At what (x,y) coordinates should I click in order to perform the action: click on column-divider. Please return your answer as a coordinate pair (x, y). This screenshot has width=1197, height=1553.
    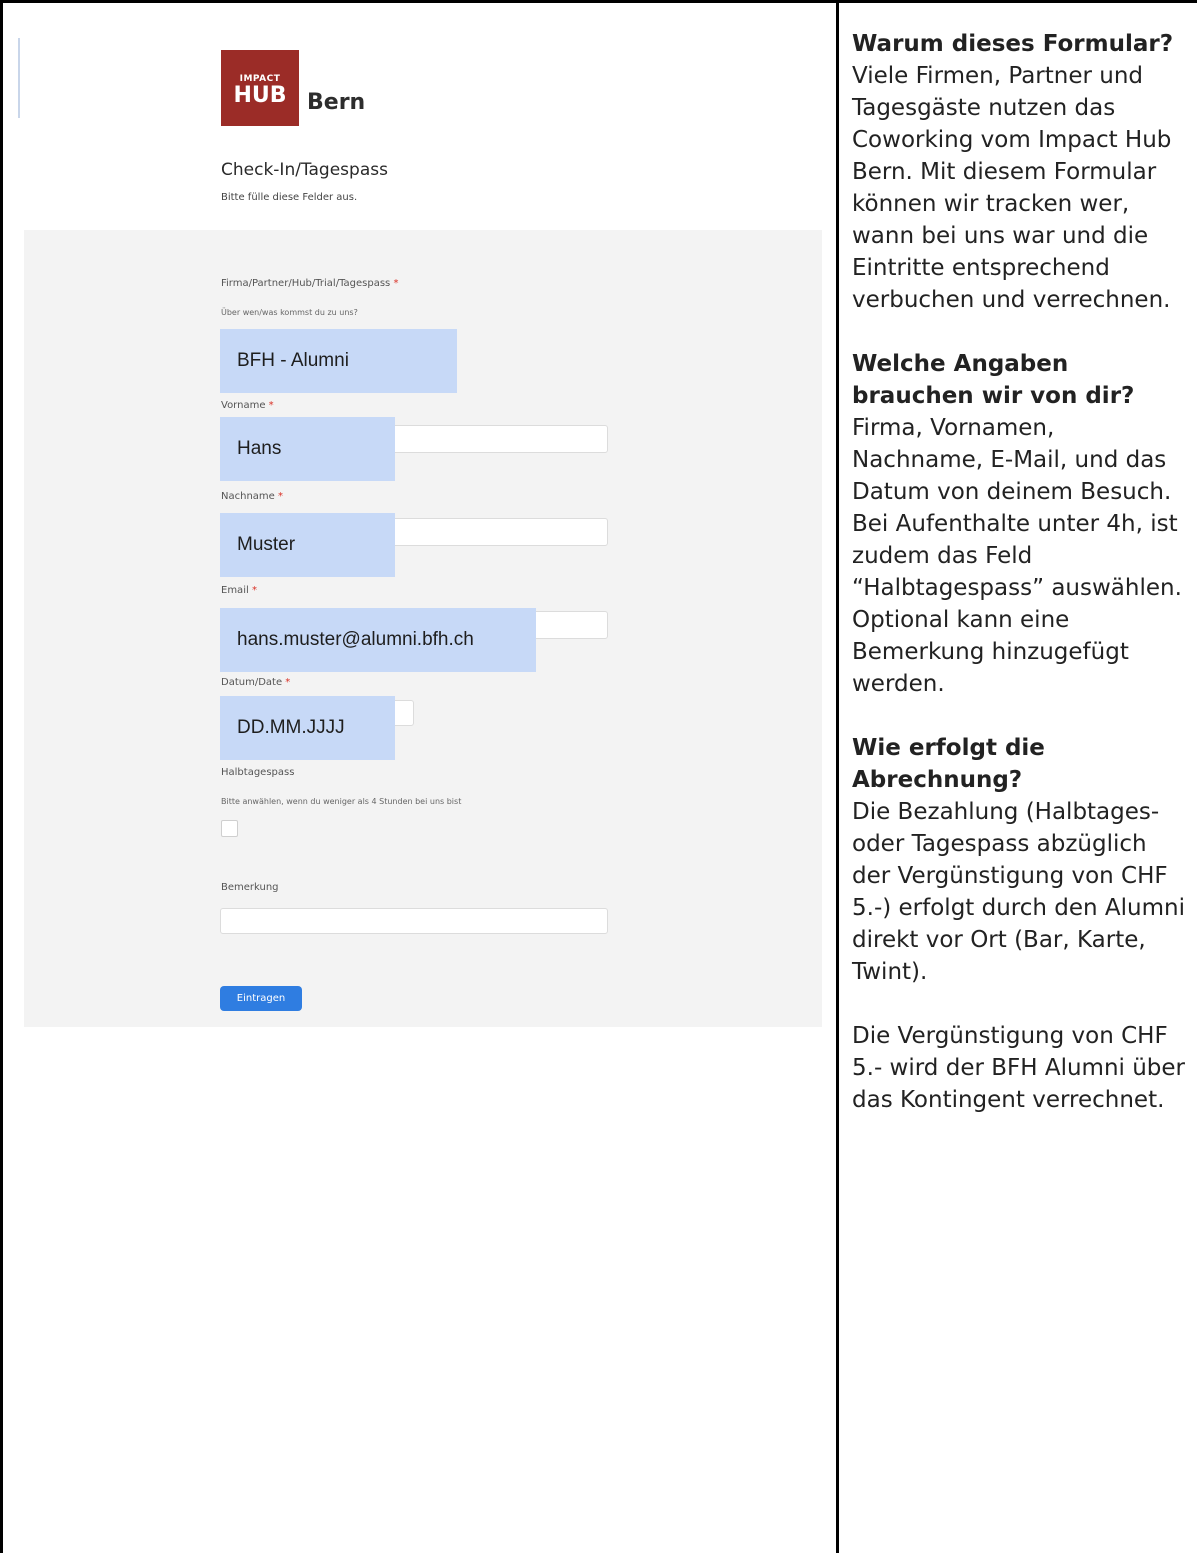
    Looking at the image, I should click on (837, 776).